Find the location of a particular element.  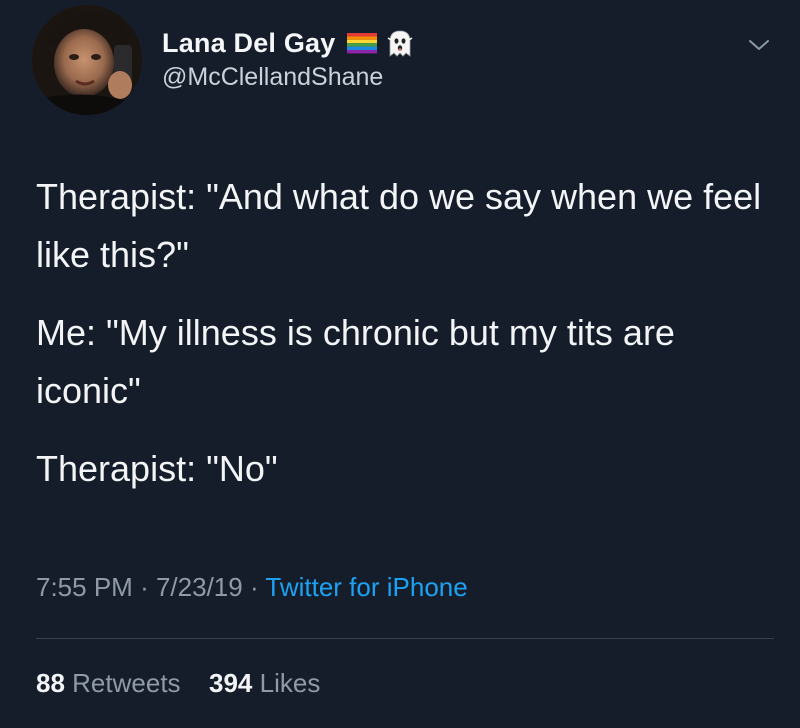

tweet-meta: 7:55 PM · 7/23/19 · Twitter for iPhone is located at coordinates (252, 587).